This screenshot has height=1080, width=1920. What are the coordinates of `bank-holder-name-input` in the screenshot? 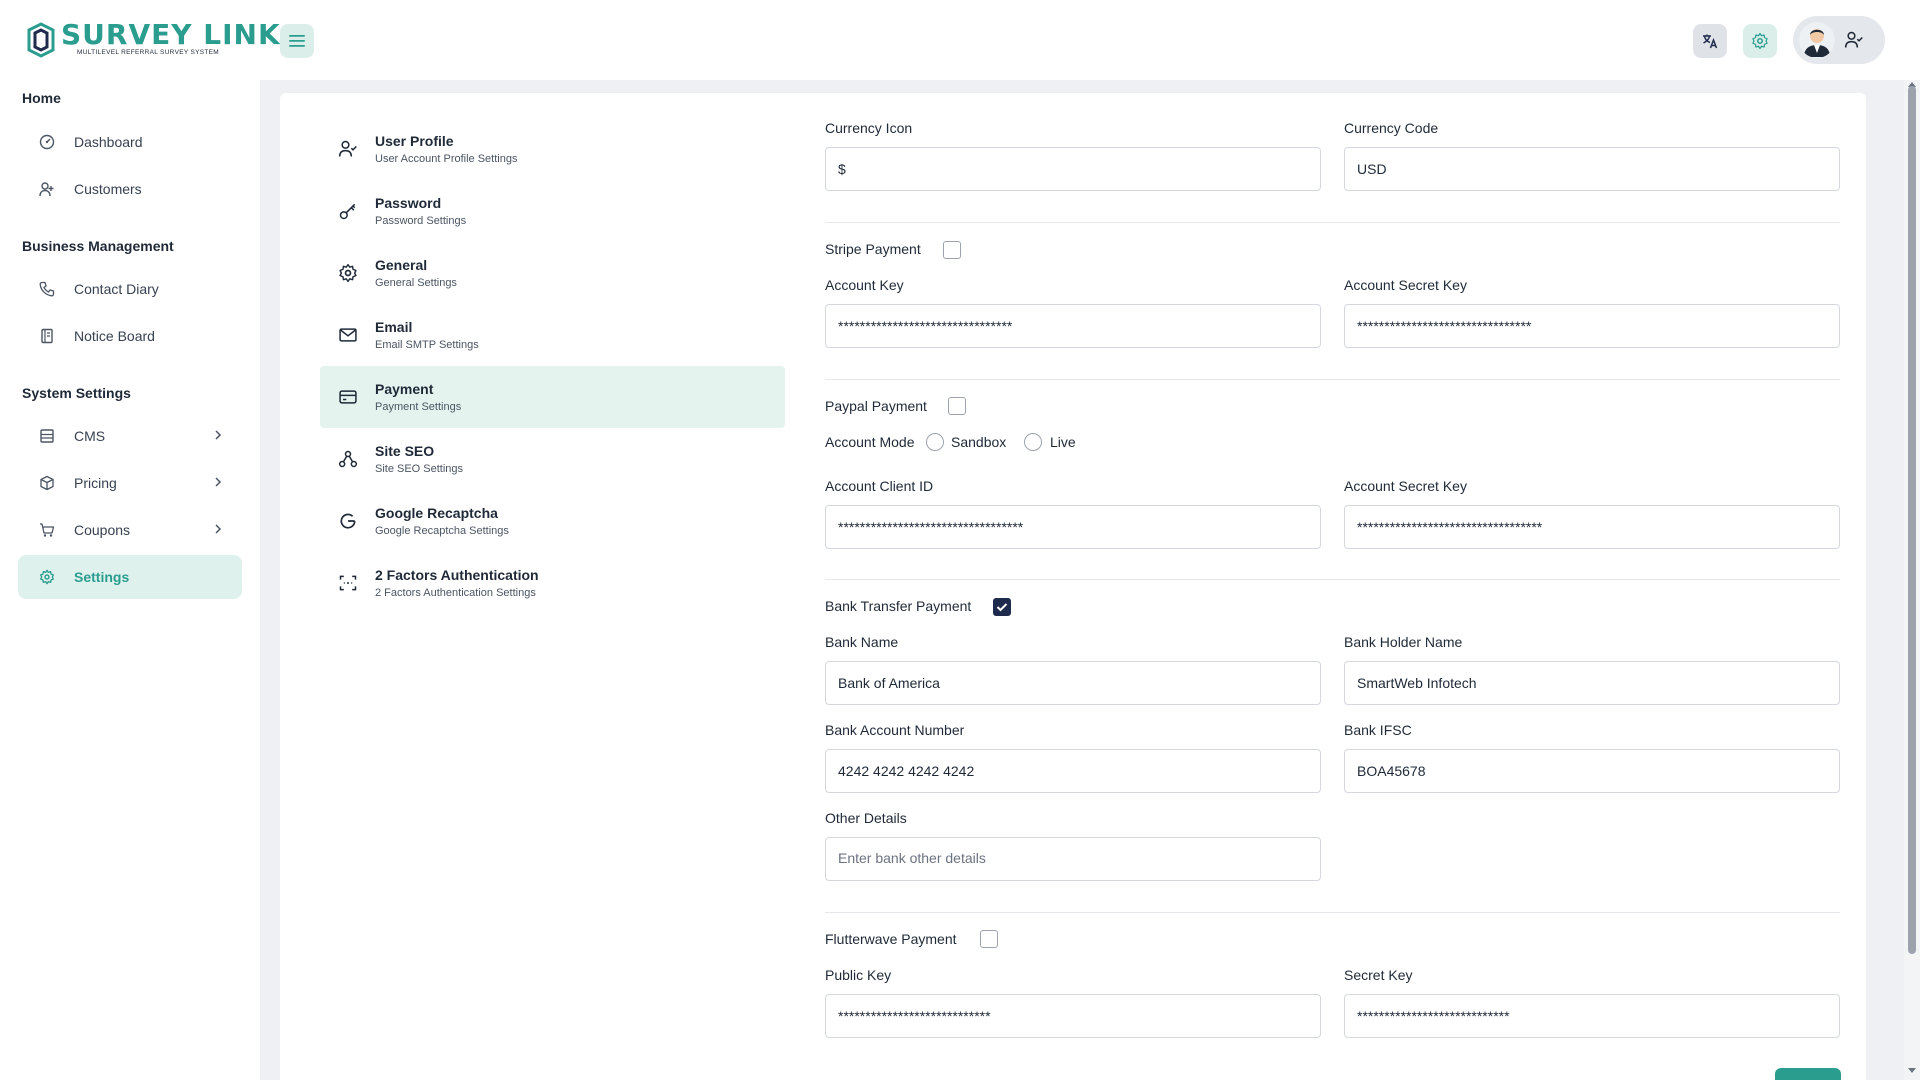 It's located at (1592, 683).